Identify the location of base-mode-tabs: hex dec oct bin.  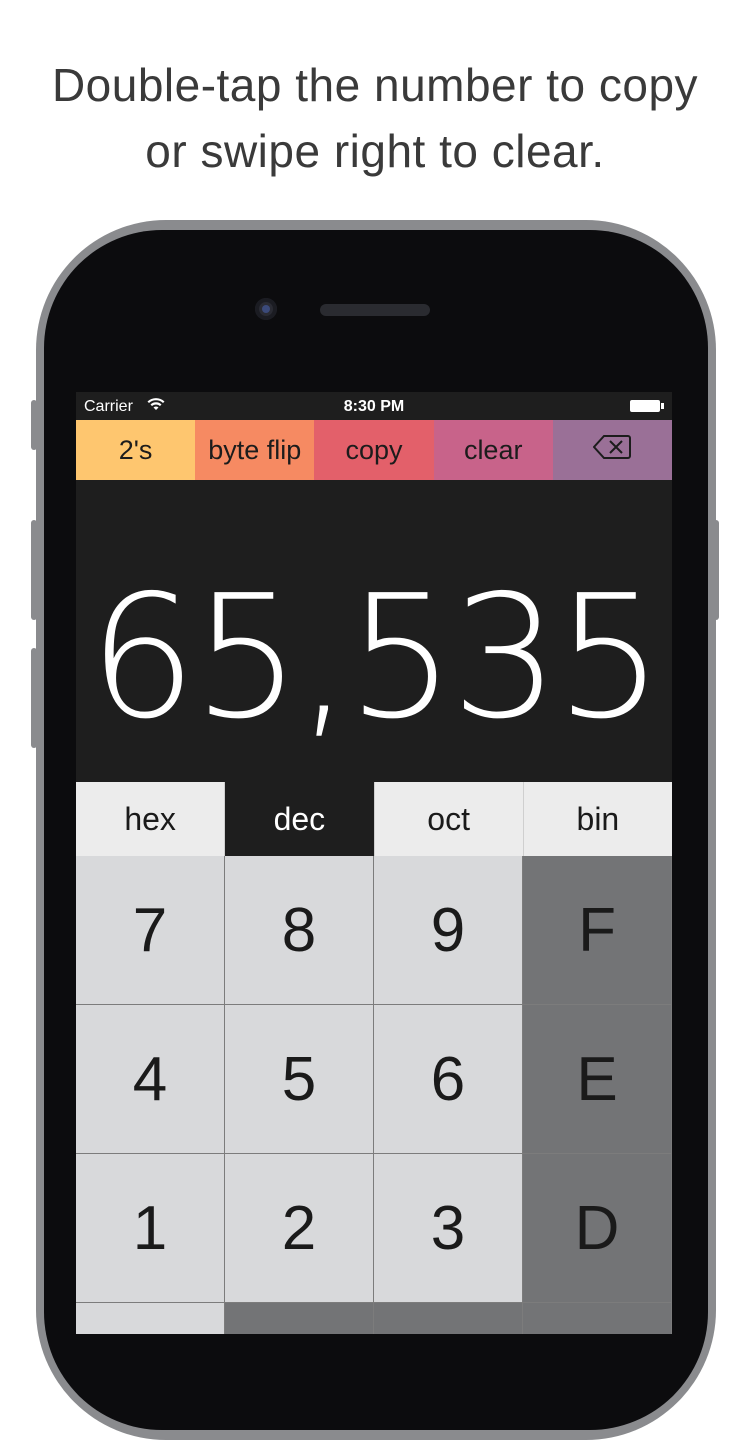
(374, 819).